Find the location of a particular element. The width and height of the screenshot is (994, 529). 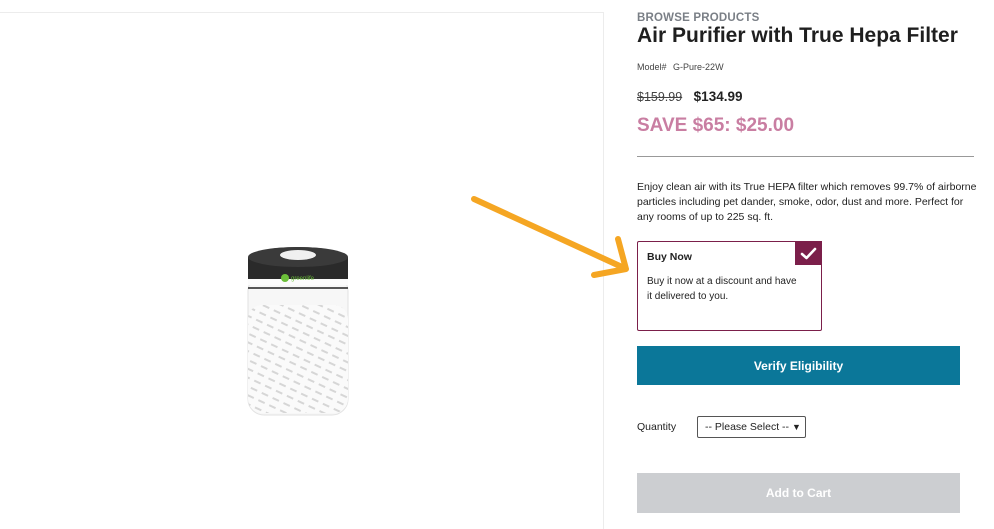

model-value: G-Pure-22W is located at coordinates (698, 67).